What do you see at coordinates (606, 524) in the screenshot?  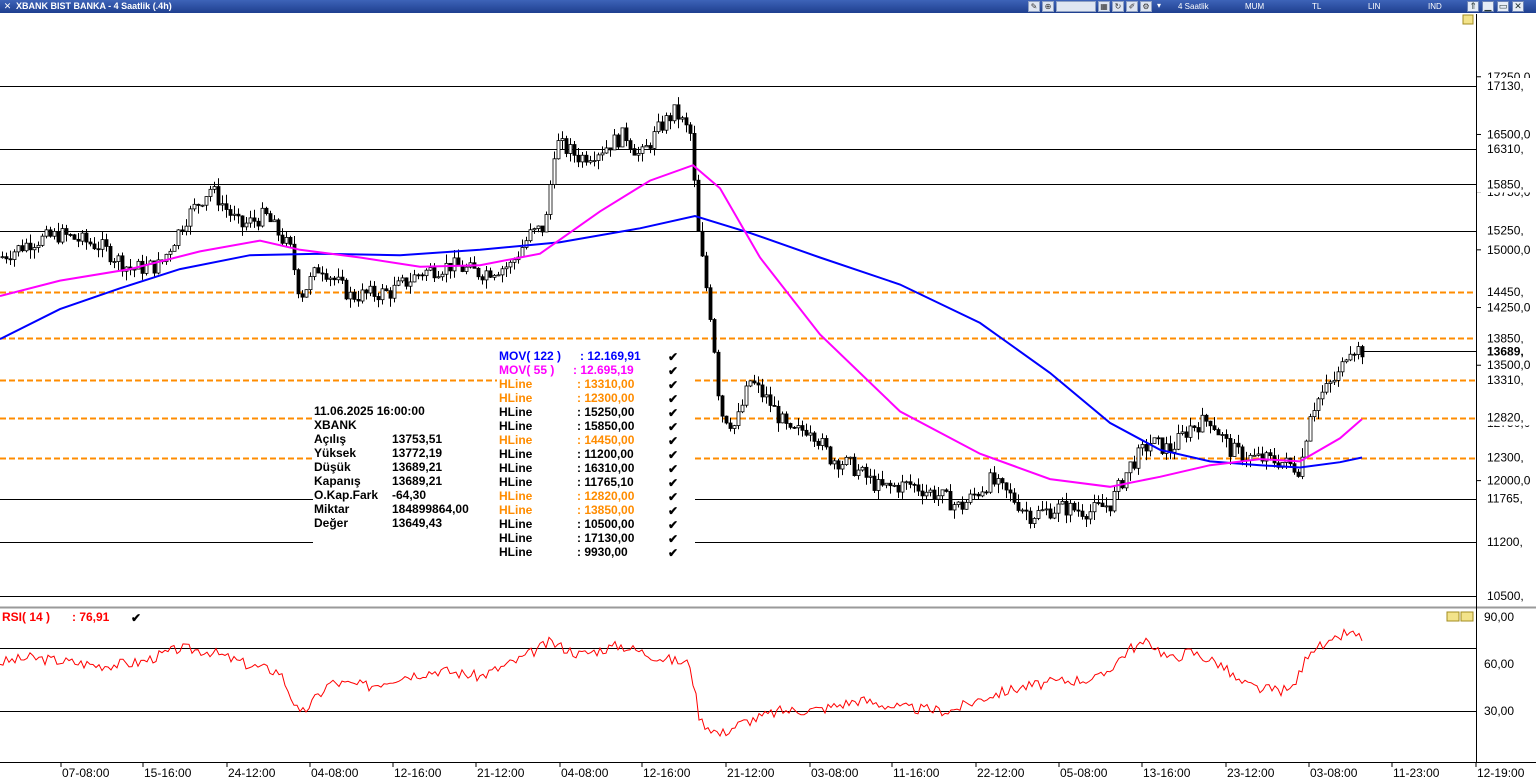 I see `legend-item-value: : 10500,00` at bounding box center [606, 524].